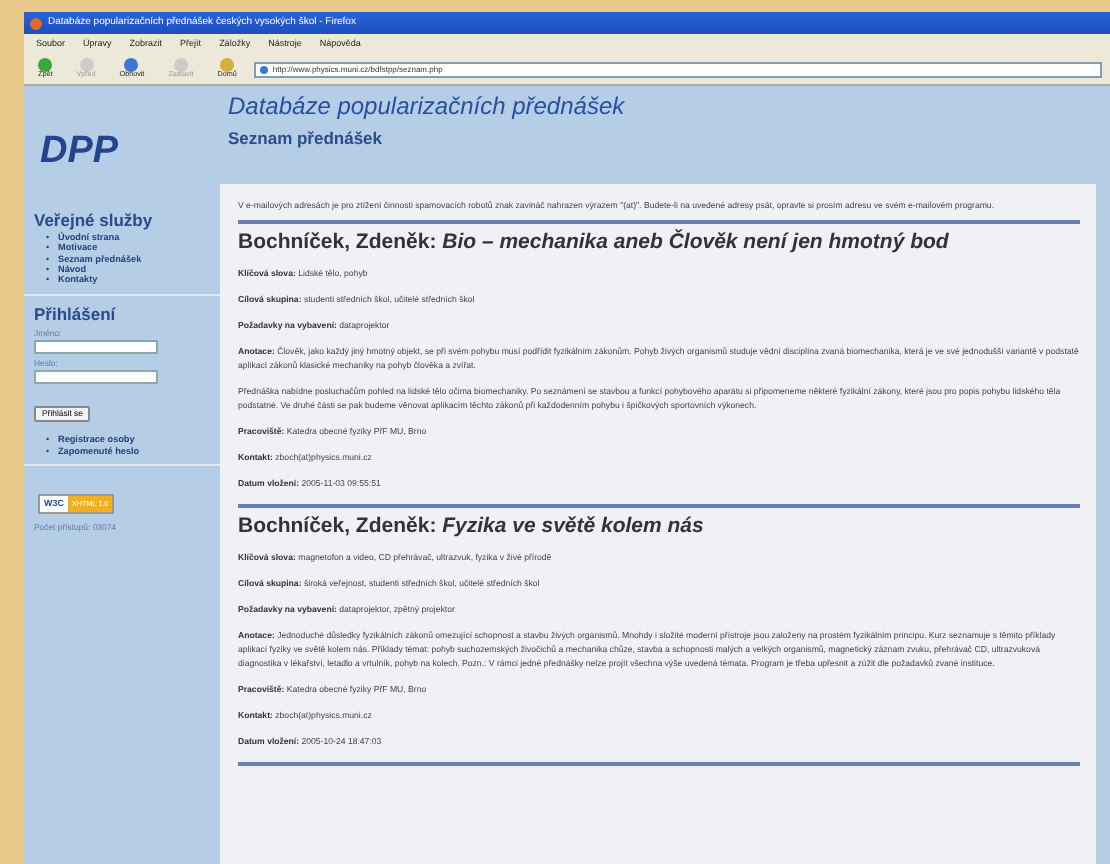 The width and height of the screenshot is (1110, 864). I want to click on site-title: Databáze popularizačních přednášek, so click(427, 106).